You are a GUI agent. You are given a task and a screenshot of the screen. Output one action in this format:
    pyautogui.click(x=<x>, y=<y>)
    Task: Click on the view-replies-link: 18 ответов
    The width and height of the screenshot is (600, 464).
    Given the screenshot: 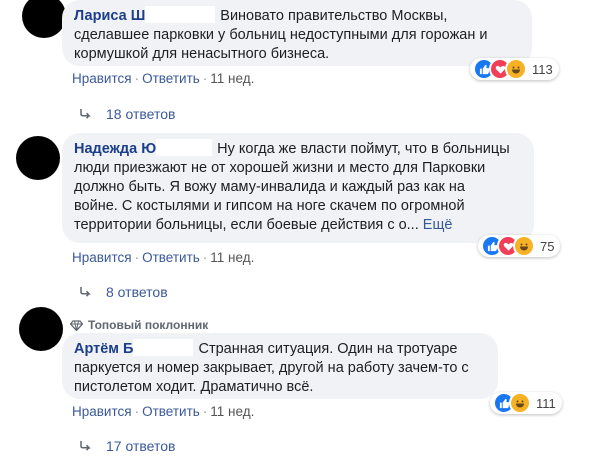 What is the action you would take?
    pyautogui.click(x=127, y=114)
    